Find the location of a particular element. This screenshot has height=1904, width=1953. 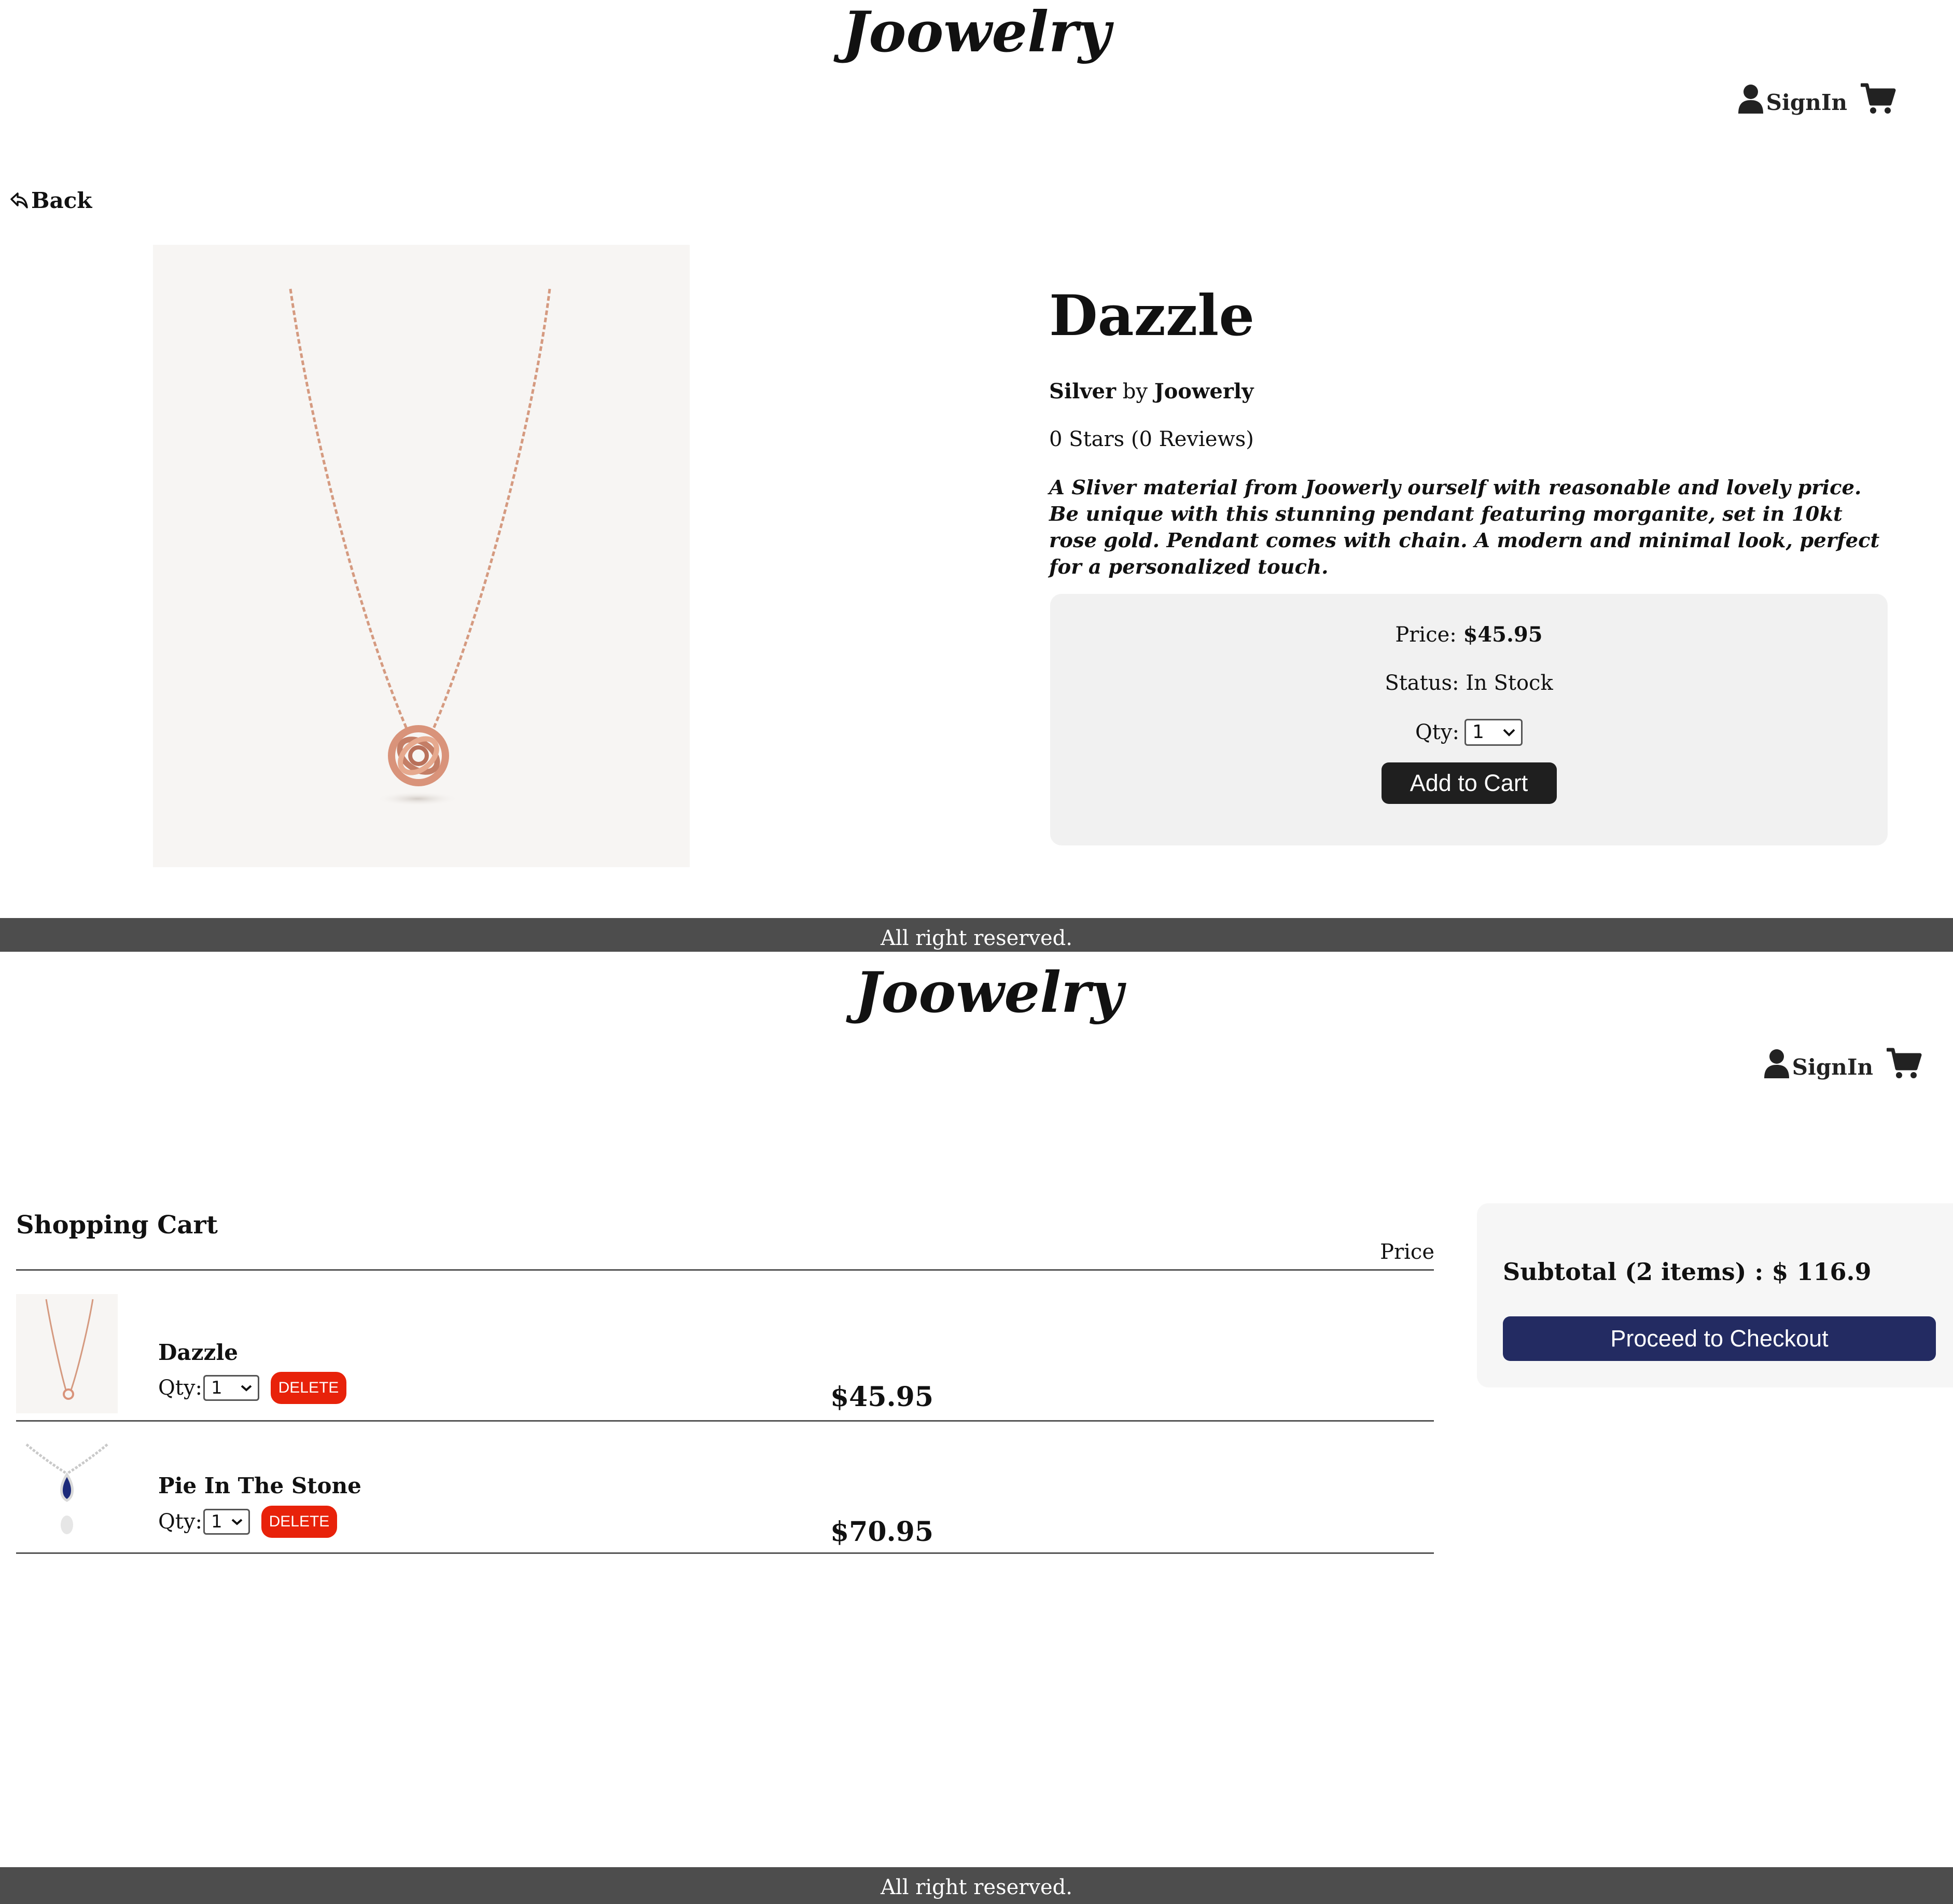

checkout-button: Proceed to Checkout is located at coordinates (1719, 1339).